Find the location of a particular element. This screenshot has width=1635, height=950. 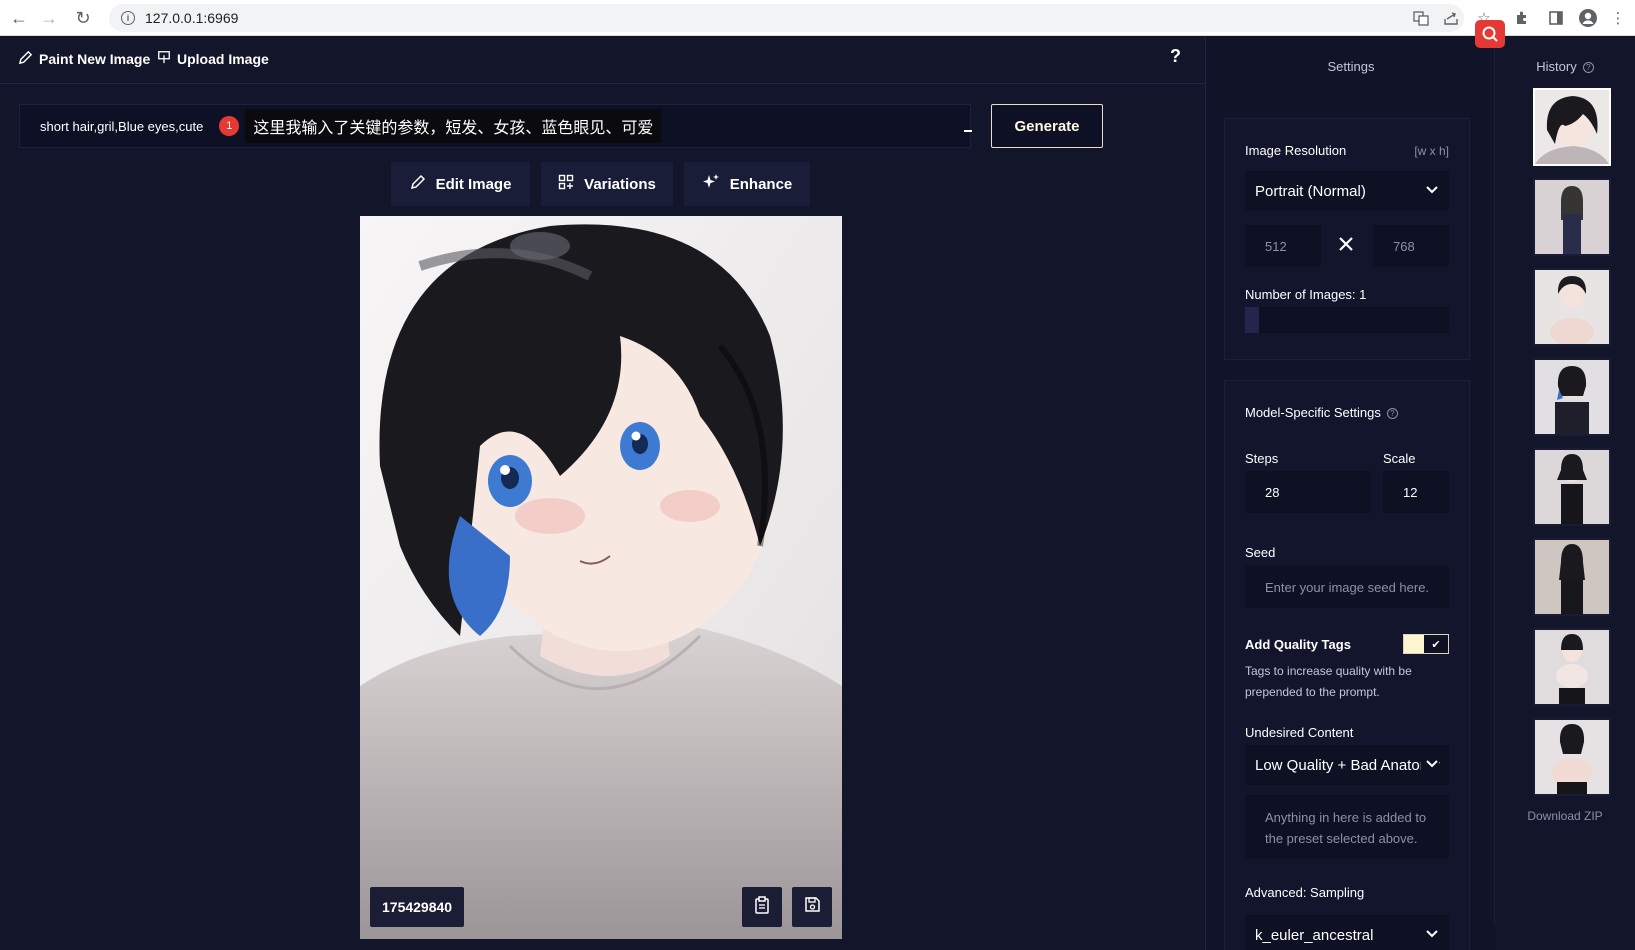

undesired-selected: Low Quality + Bad Anatomy is located at coordinates (1347, 765).